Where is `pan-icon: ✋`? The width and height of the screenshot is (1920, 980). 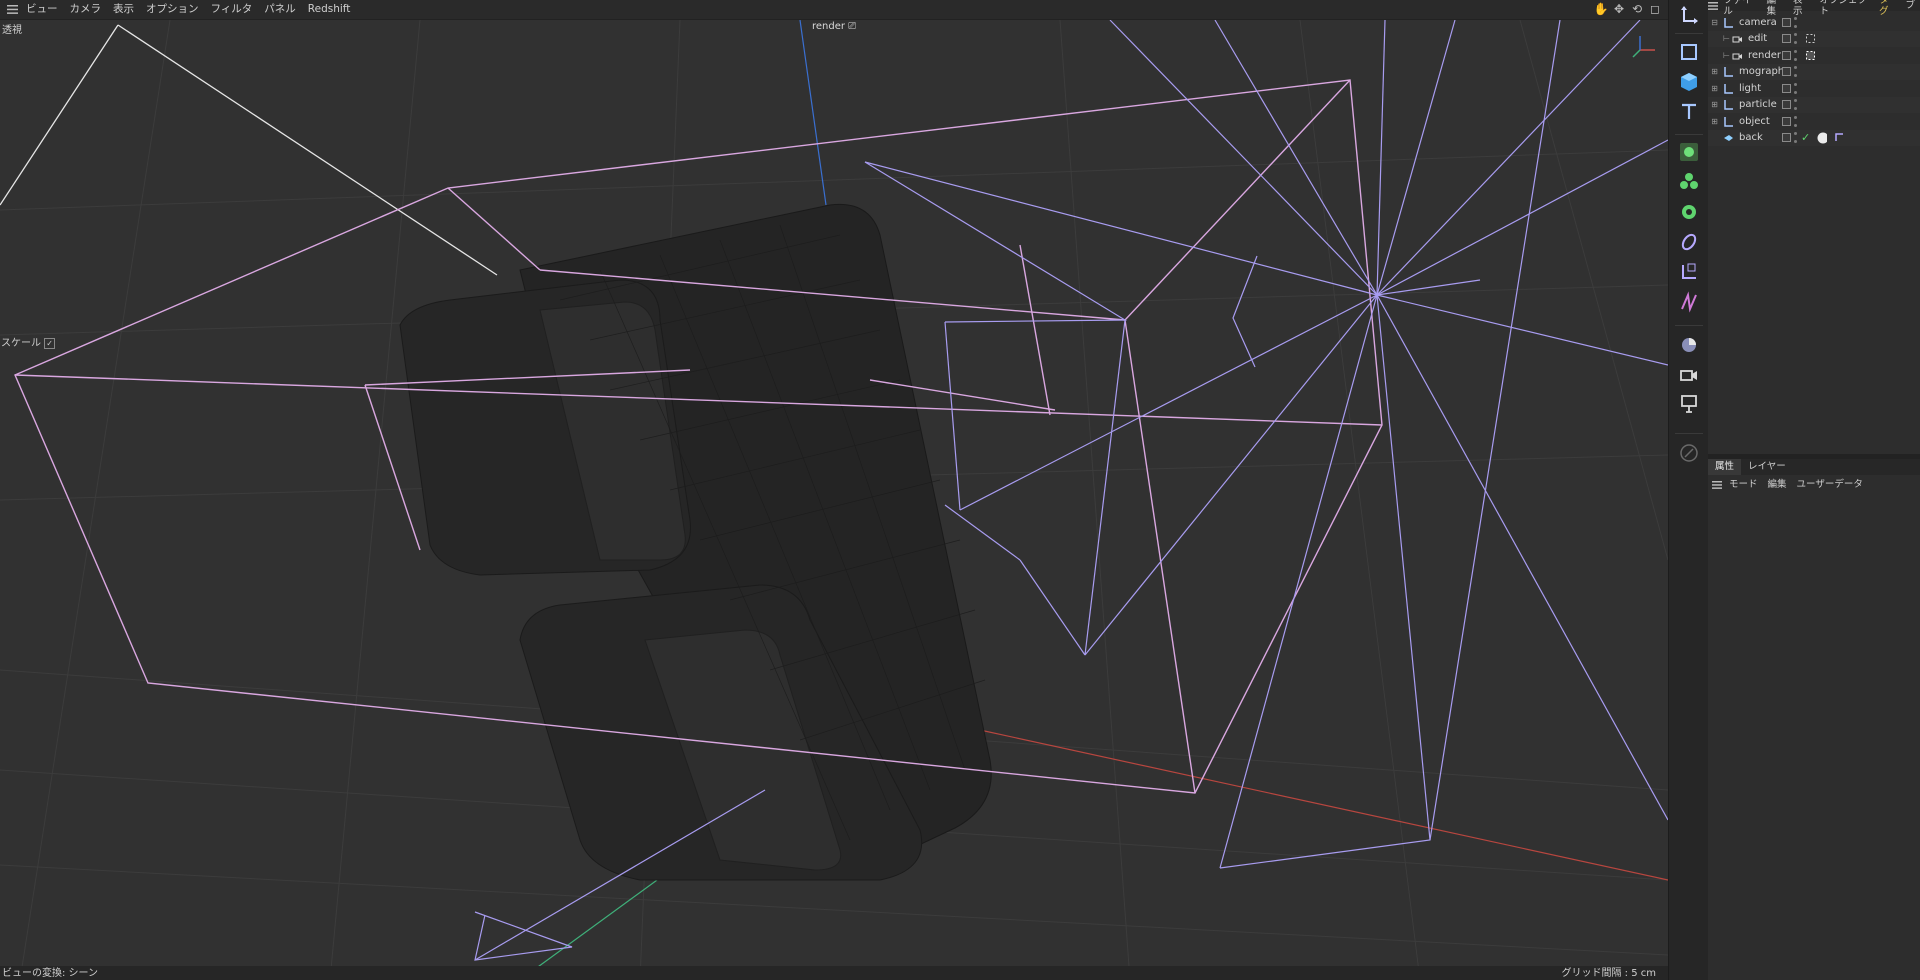 pan-icon: ✋ is located at coordinates (1601, 9).